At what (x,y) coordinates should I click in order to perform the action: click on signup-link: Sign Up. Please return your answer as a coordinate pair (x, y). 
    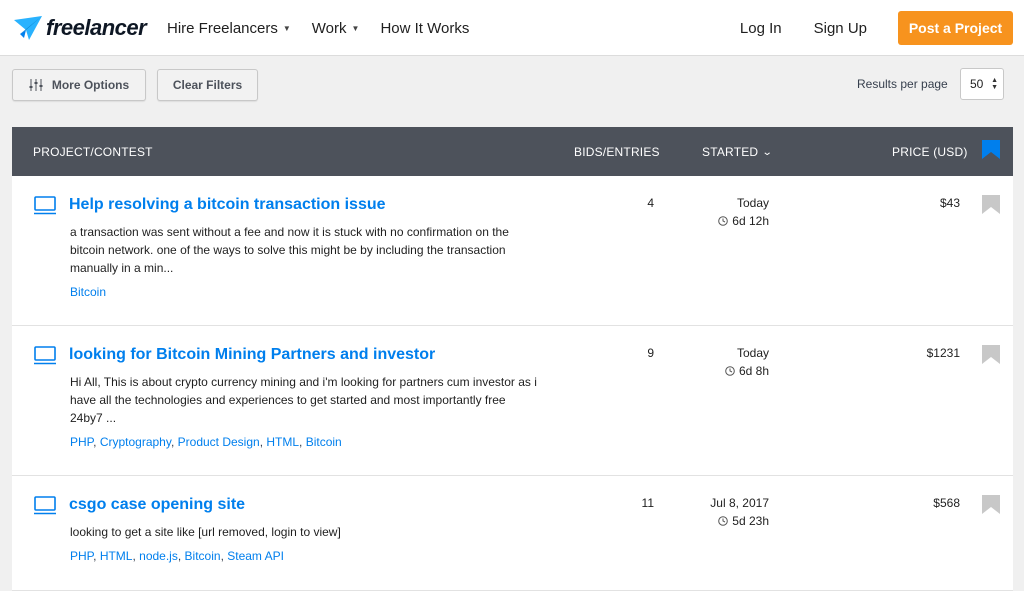
    Looking at the image, I should click on (840, 28).